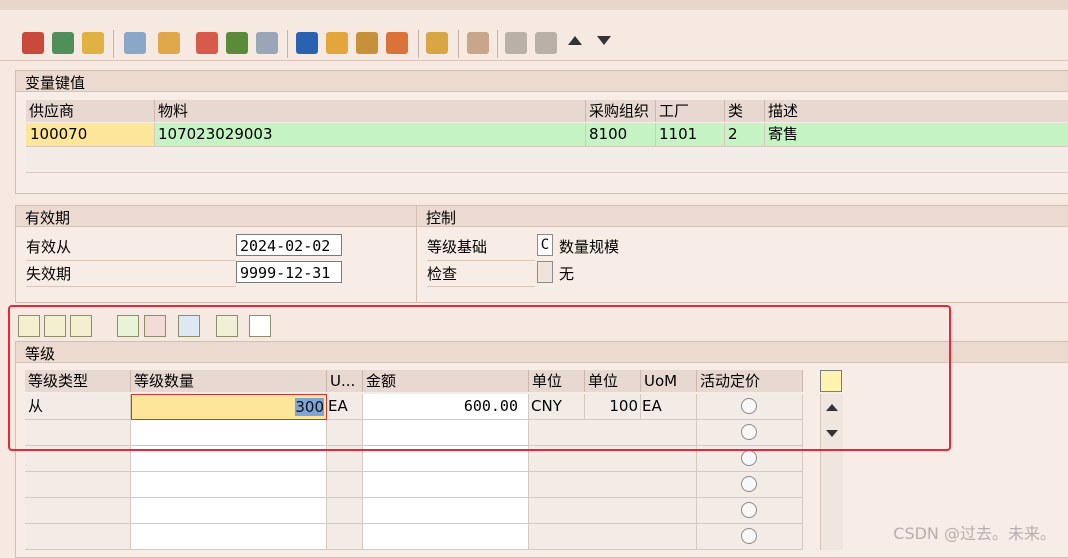 This screenshot has height=558, width=1068. I want to click on transfer-icon, so click(169, 43).